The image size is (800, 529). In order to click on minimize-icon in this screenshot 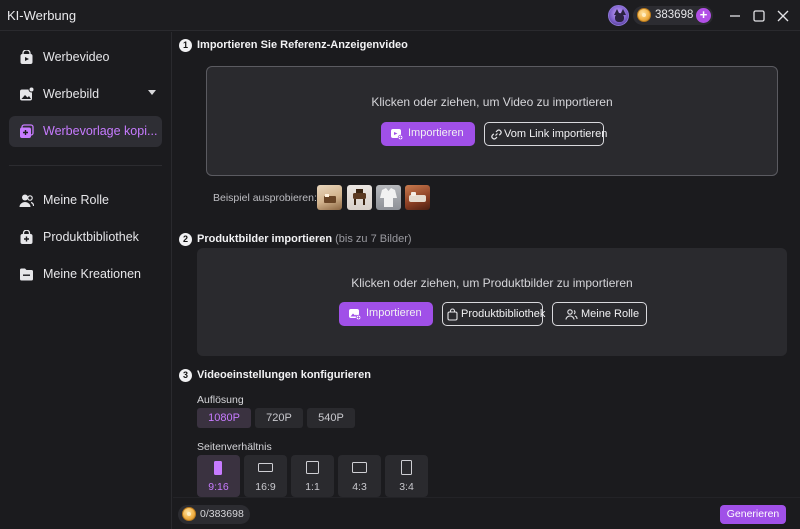, I will do `click(735, 16)`.